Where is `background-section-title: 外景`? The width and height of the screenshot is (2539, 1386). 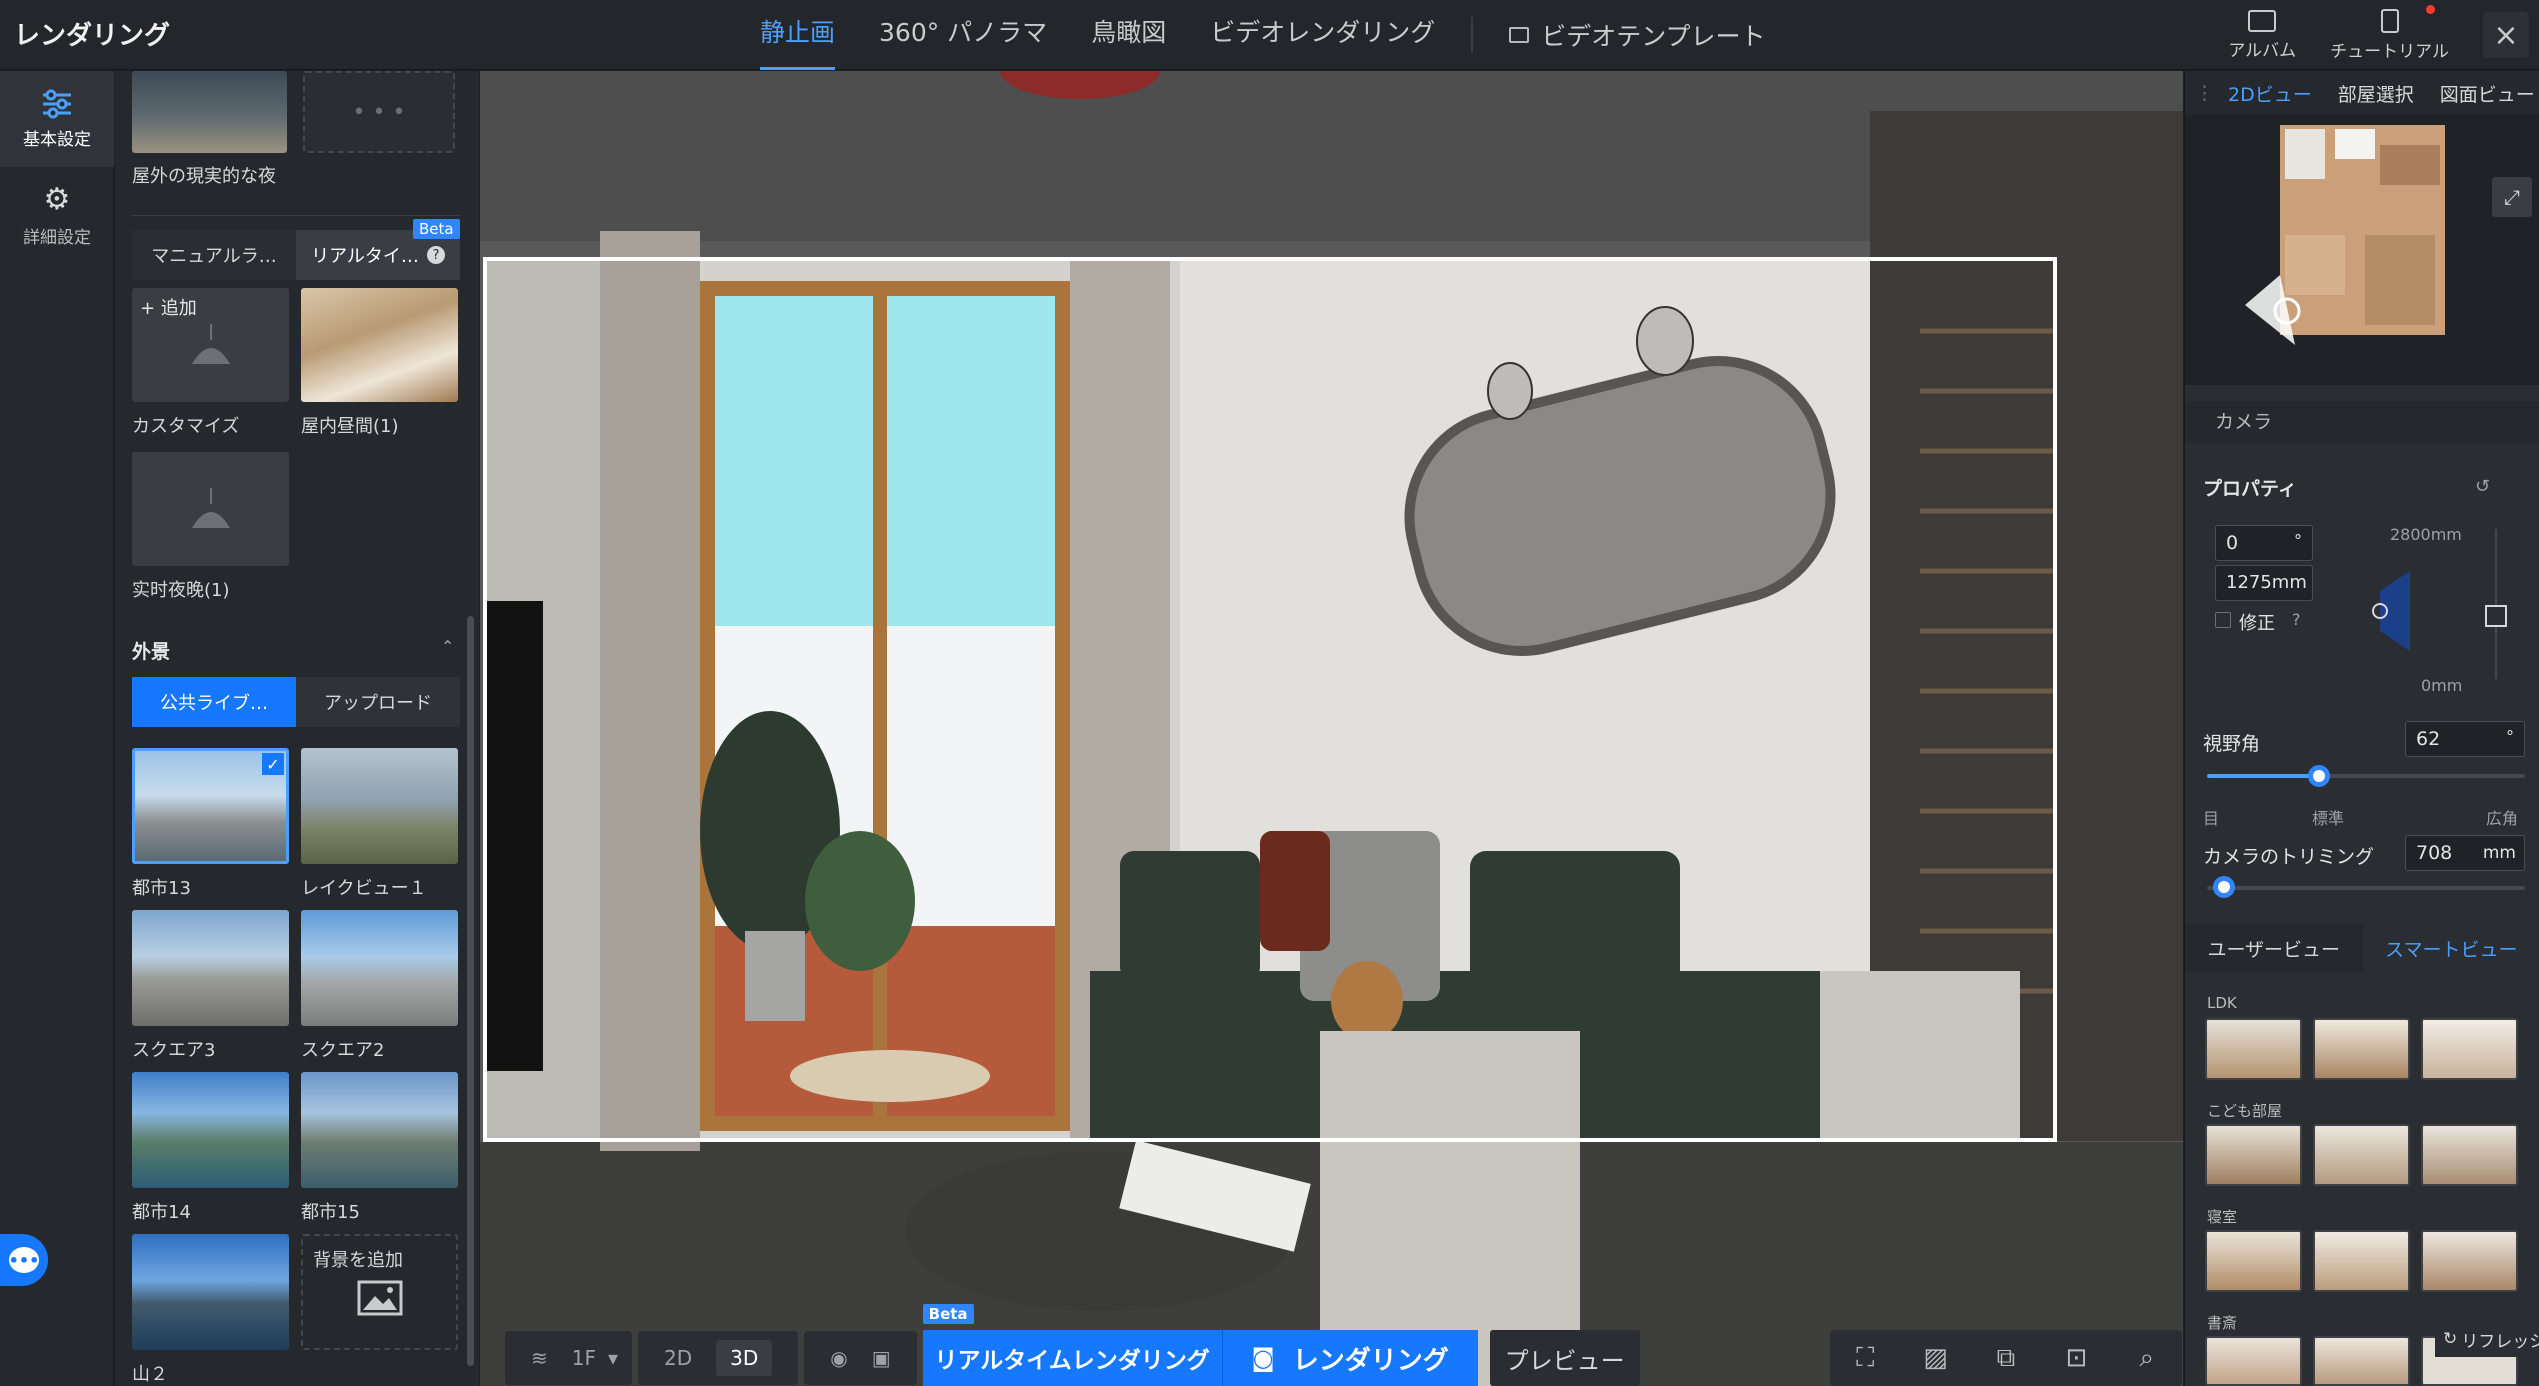 background-section-title: 外景 is located at coordinates (151, 652).